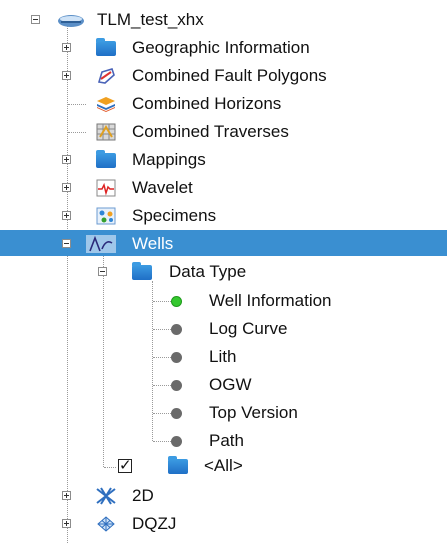  I want to click on tree-item-ogw: OGW, so click(223, 385).